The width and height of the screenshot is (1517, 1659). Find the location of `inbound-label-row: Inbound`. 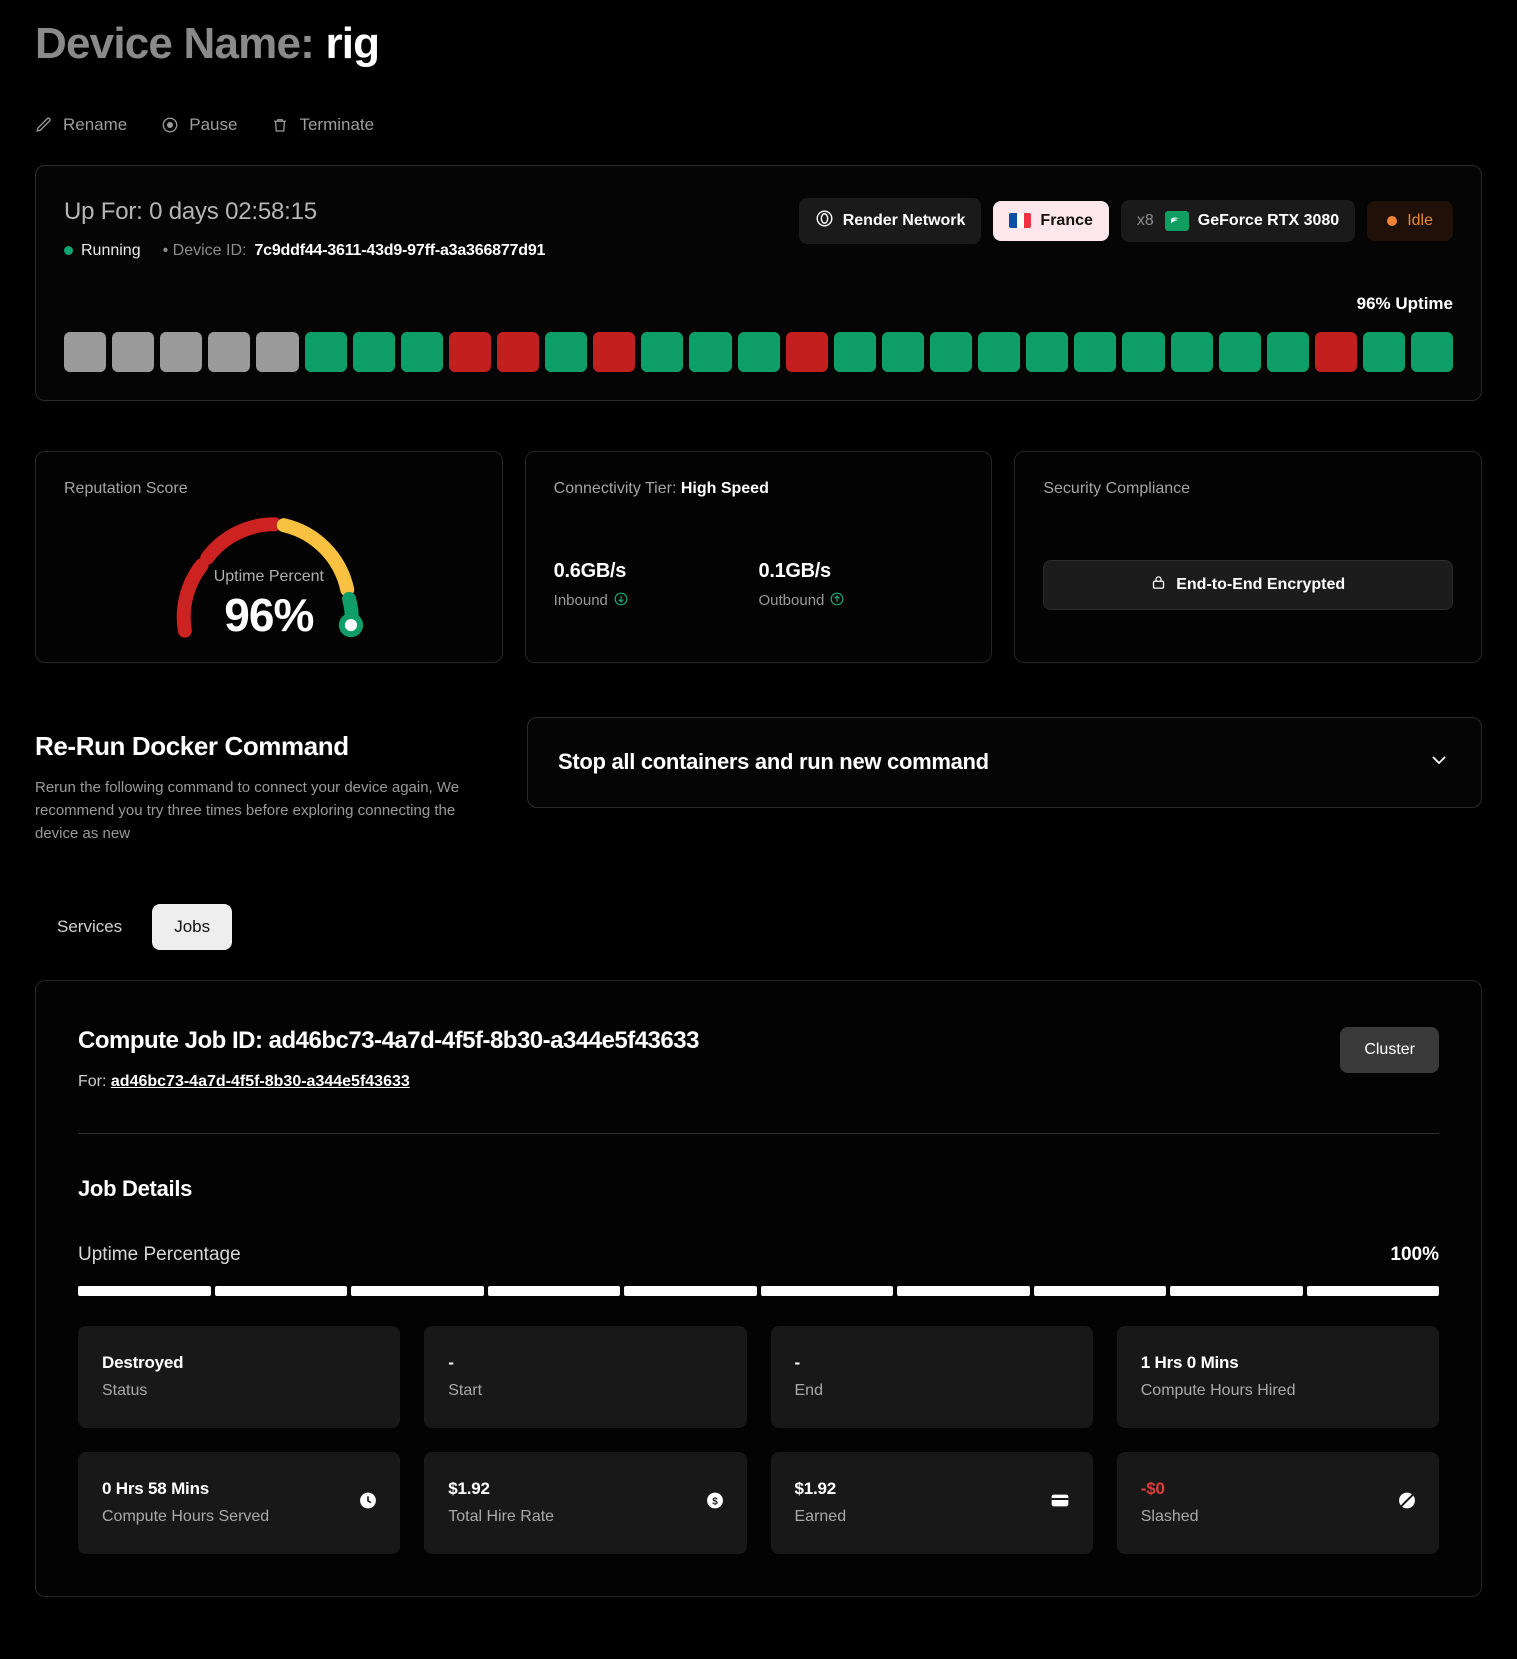

inbound-label-row: Inbound is located at coordinates (656, 601).